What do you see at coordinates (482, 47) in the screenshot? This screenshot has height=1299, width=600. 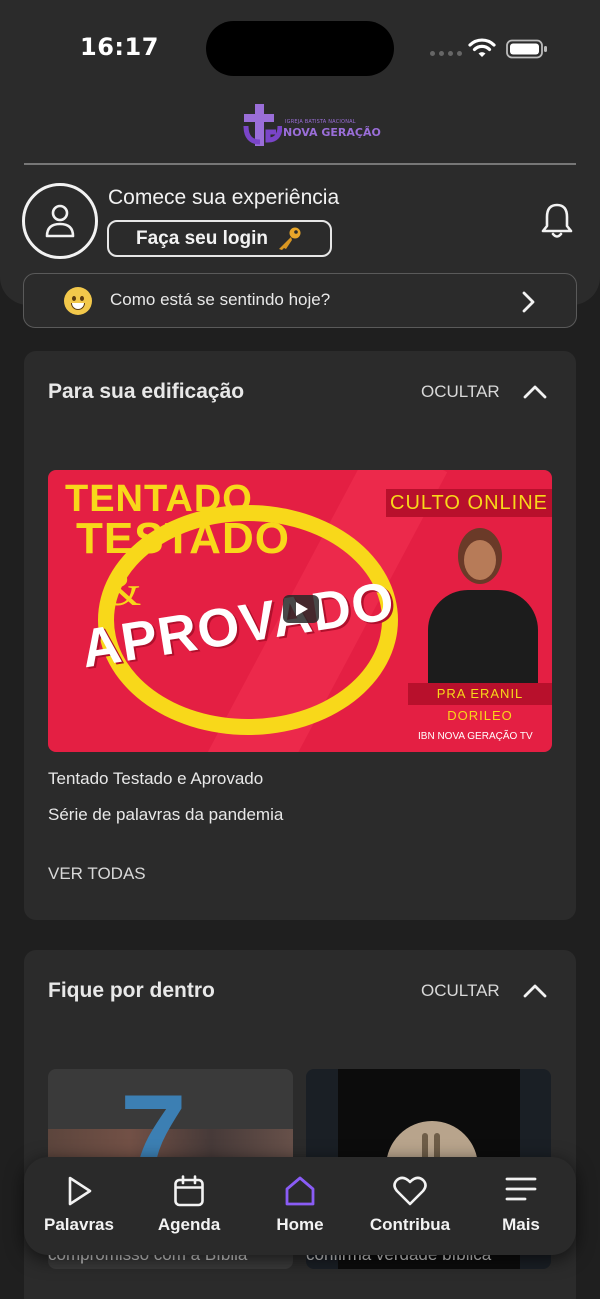 I see `wifi-icon` at bounding box center [482, 47].